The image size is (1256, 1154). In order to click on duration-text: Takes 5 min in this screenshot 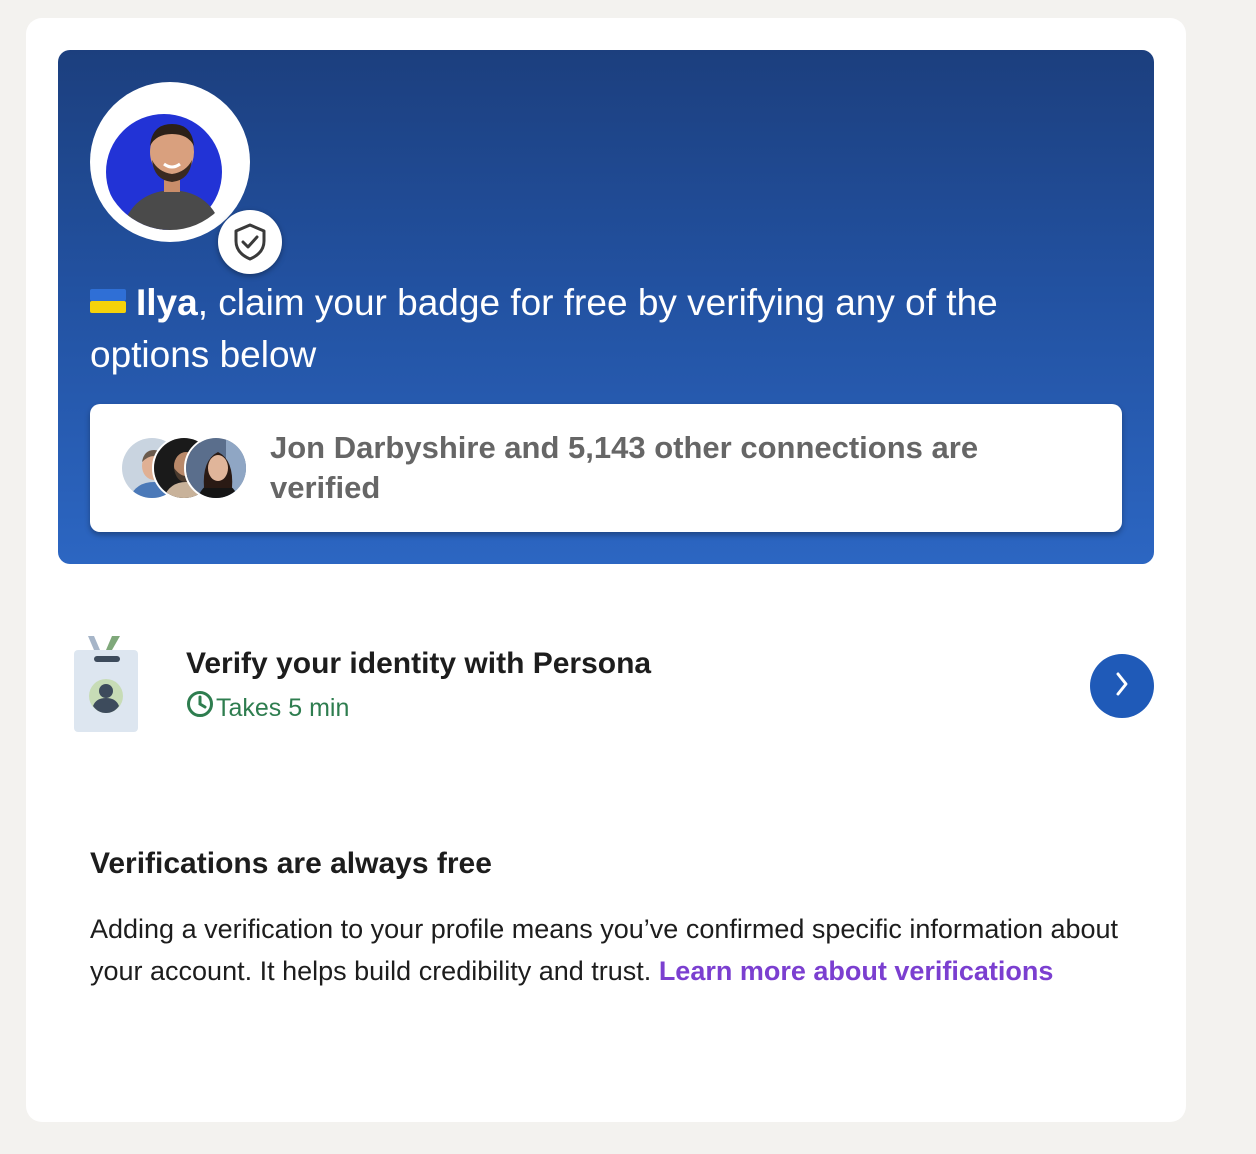, I will do `click(283, 708)`.